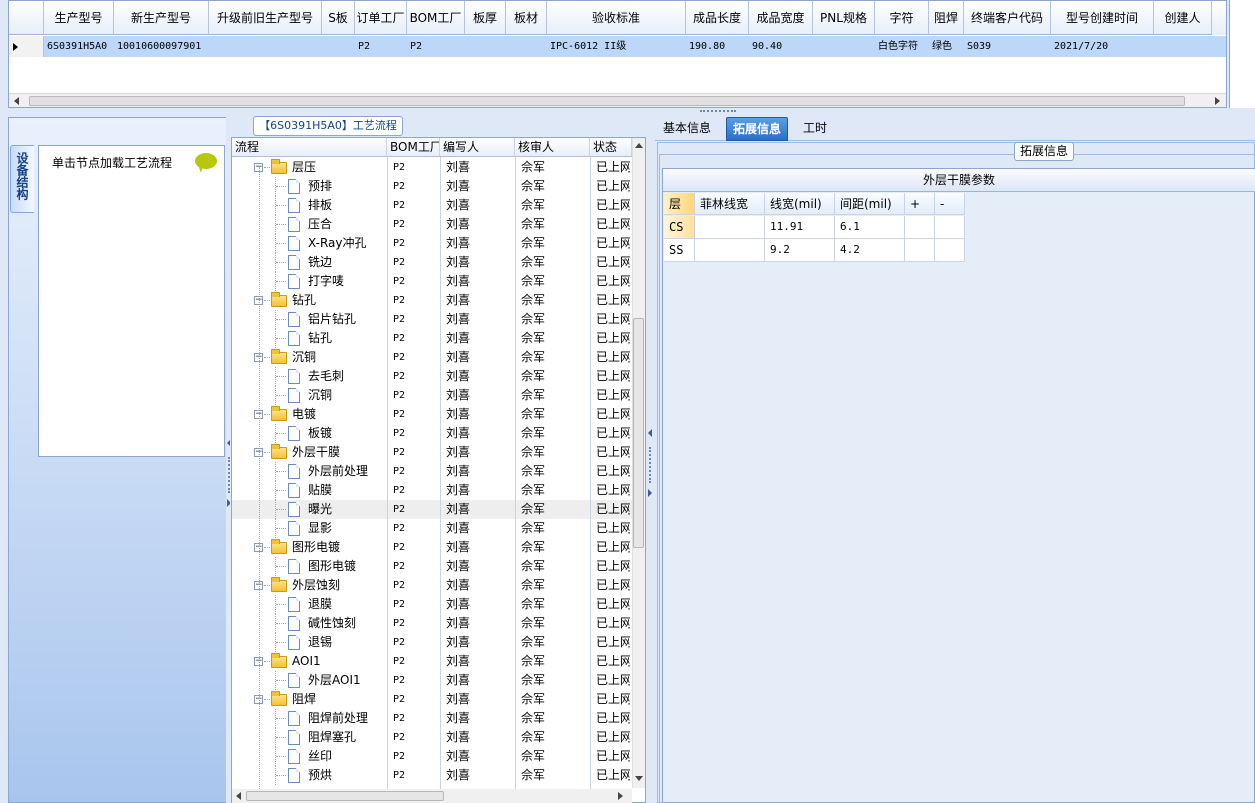  Describe the element at coordinates (161, 18) in the screenshot. I see `column-header: 新生产型号` at that location.